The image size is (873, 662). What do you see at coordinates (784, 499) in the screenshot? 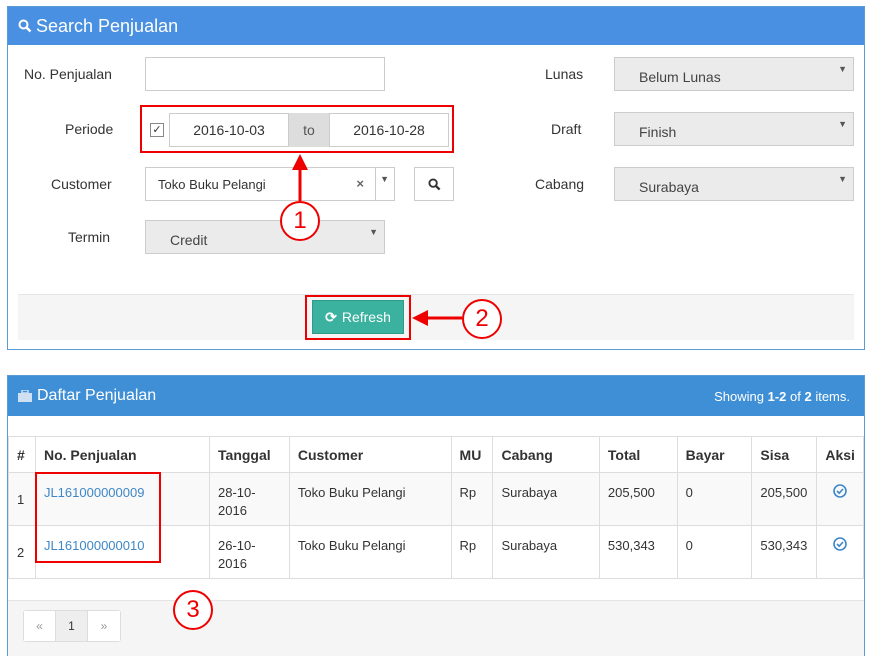
I see `row-sisa: 205,500` at bounding box center [784, 499].